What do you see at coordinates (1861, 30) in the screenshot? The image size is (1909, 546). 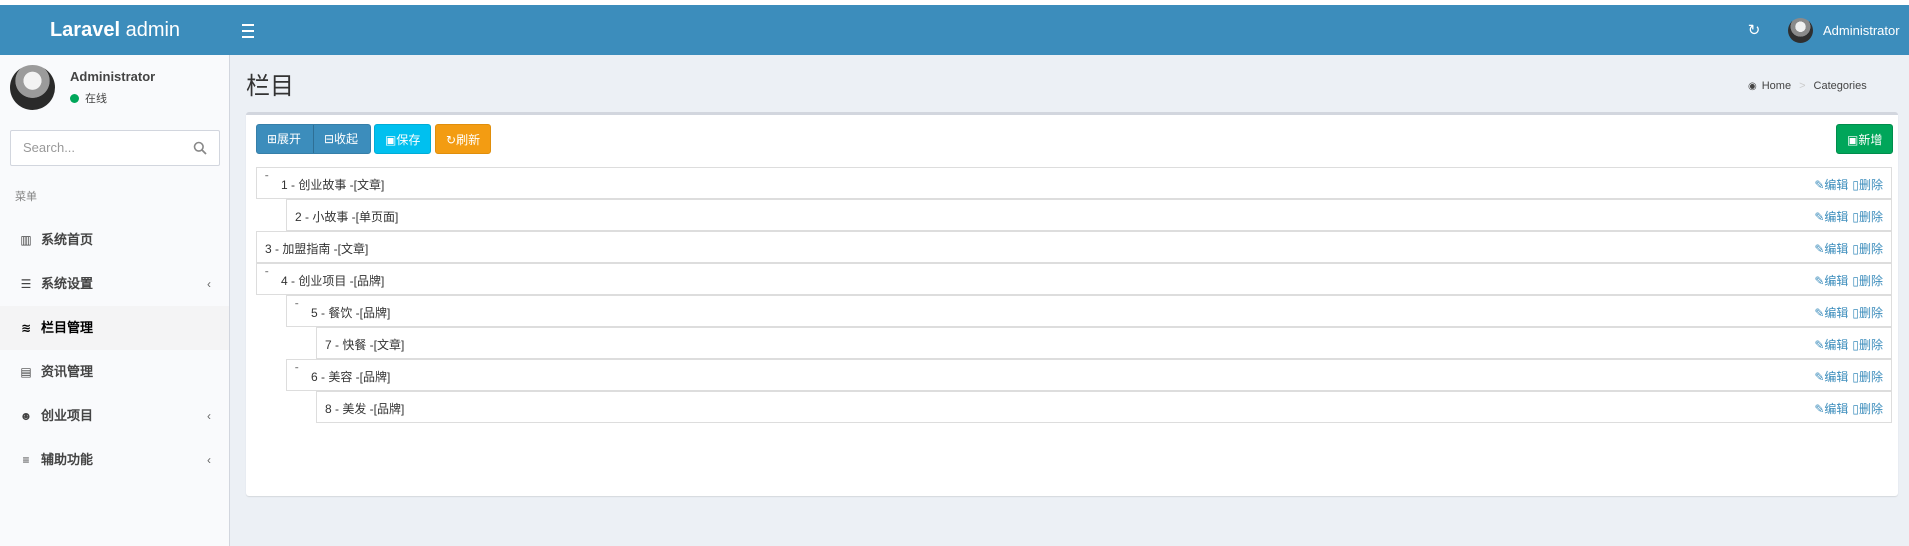 I see `header-user-name: Administrator` at bounding box center [1861, 30].